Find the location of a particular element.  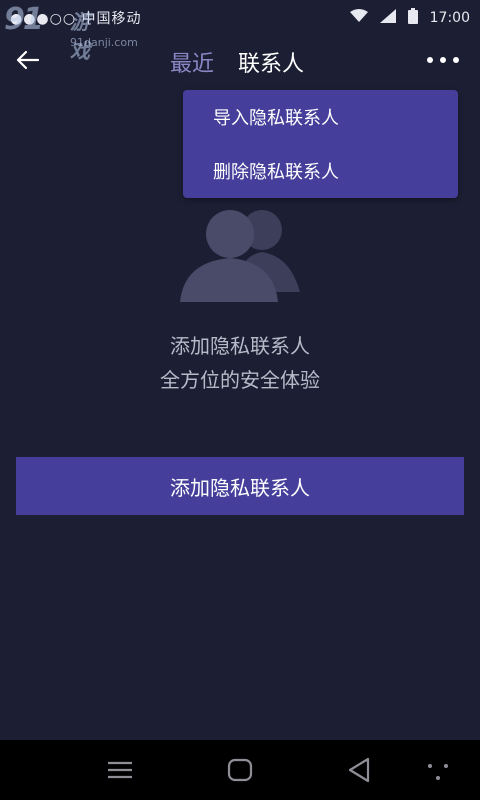

back-triangle-icon is located at coordinates (360, 772).